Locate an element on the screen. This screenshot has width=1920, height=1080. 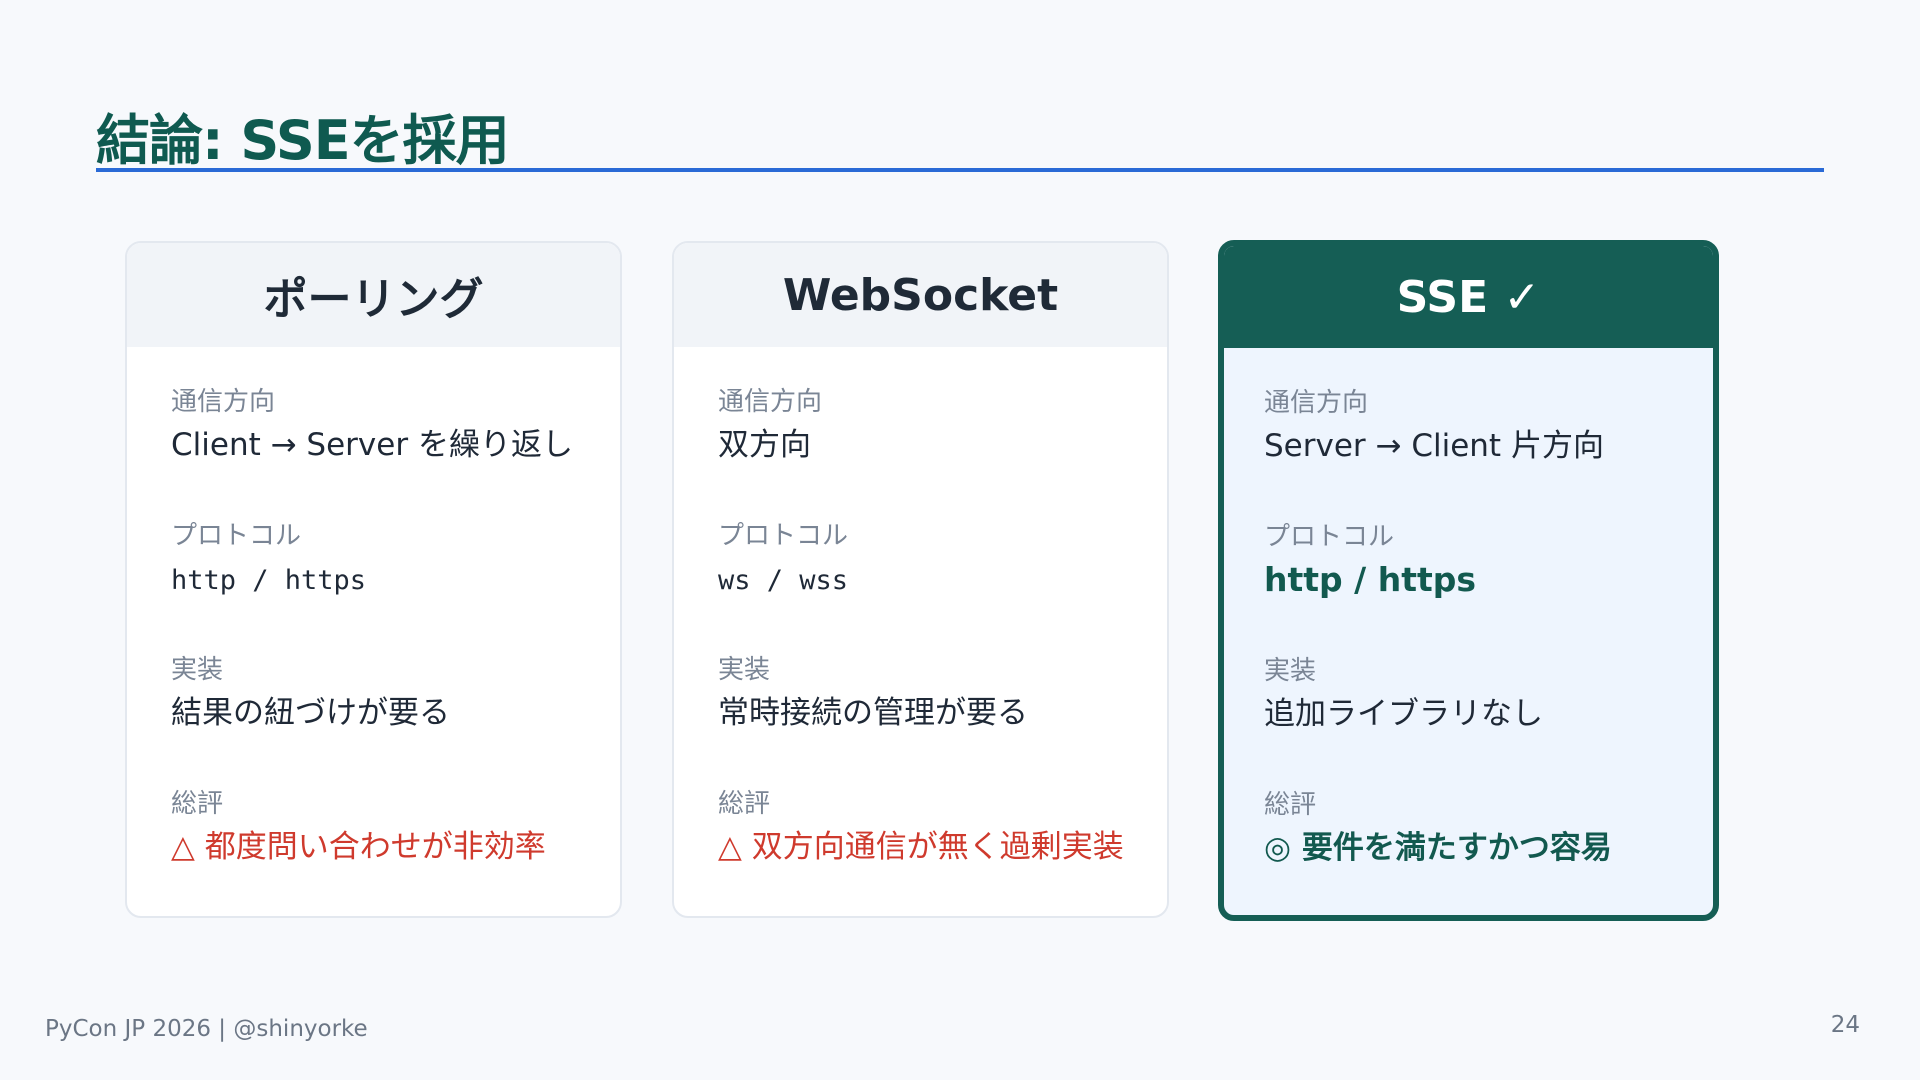
card-header: ポーリング is located at coordinates (373, 295).